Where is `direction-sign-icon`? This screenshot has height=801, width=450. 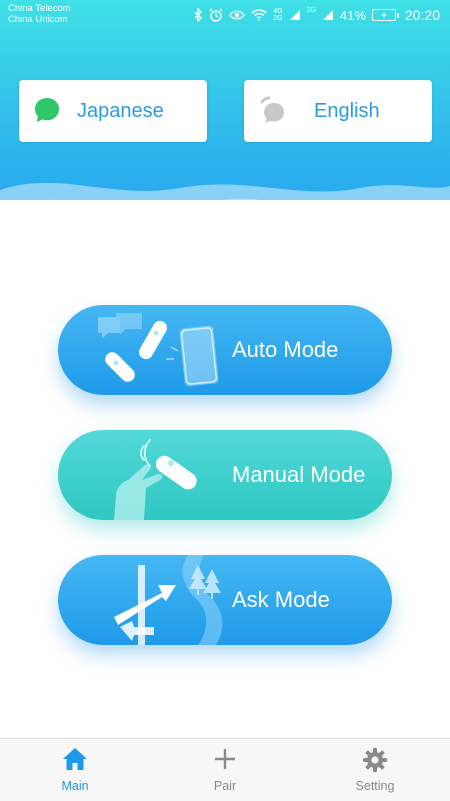
direction-sign-icon is located at coordinates (168, 600).